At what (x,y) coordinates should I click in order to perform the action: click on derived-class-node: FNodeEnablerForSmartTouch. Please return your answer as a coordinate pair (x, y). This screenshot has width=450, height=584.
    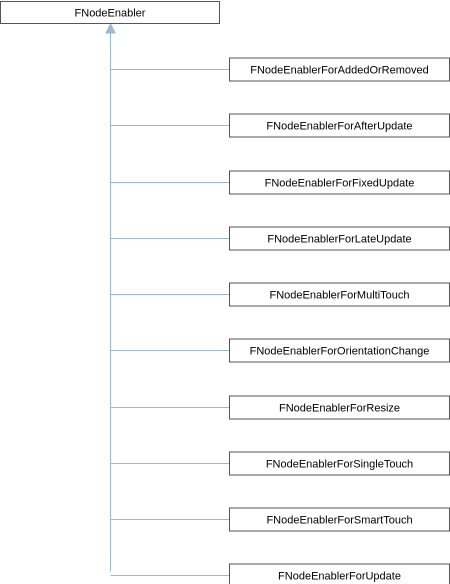
    Looking at the image, I should click on (339, 519).